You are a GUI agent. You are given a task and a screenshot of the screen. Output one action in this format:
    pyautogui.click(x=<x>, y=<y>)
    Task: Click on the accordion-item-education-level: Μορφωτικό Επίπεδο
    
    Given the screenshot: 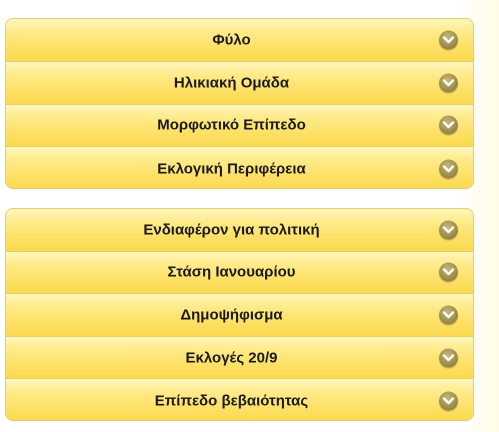 What is the action you would take?
    pyautogui.click(x=239, y=126)
    